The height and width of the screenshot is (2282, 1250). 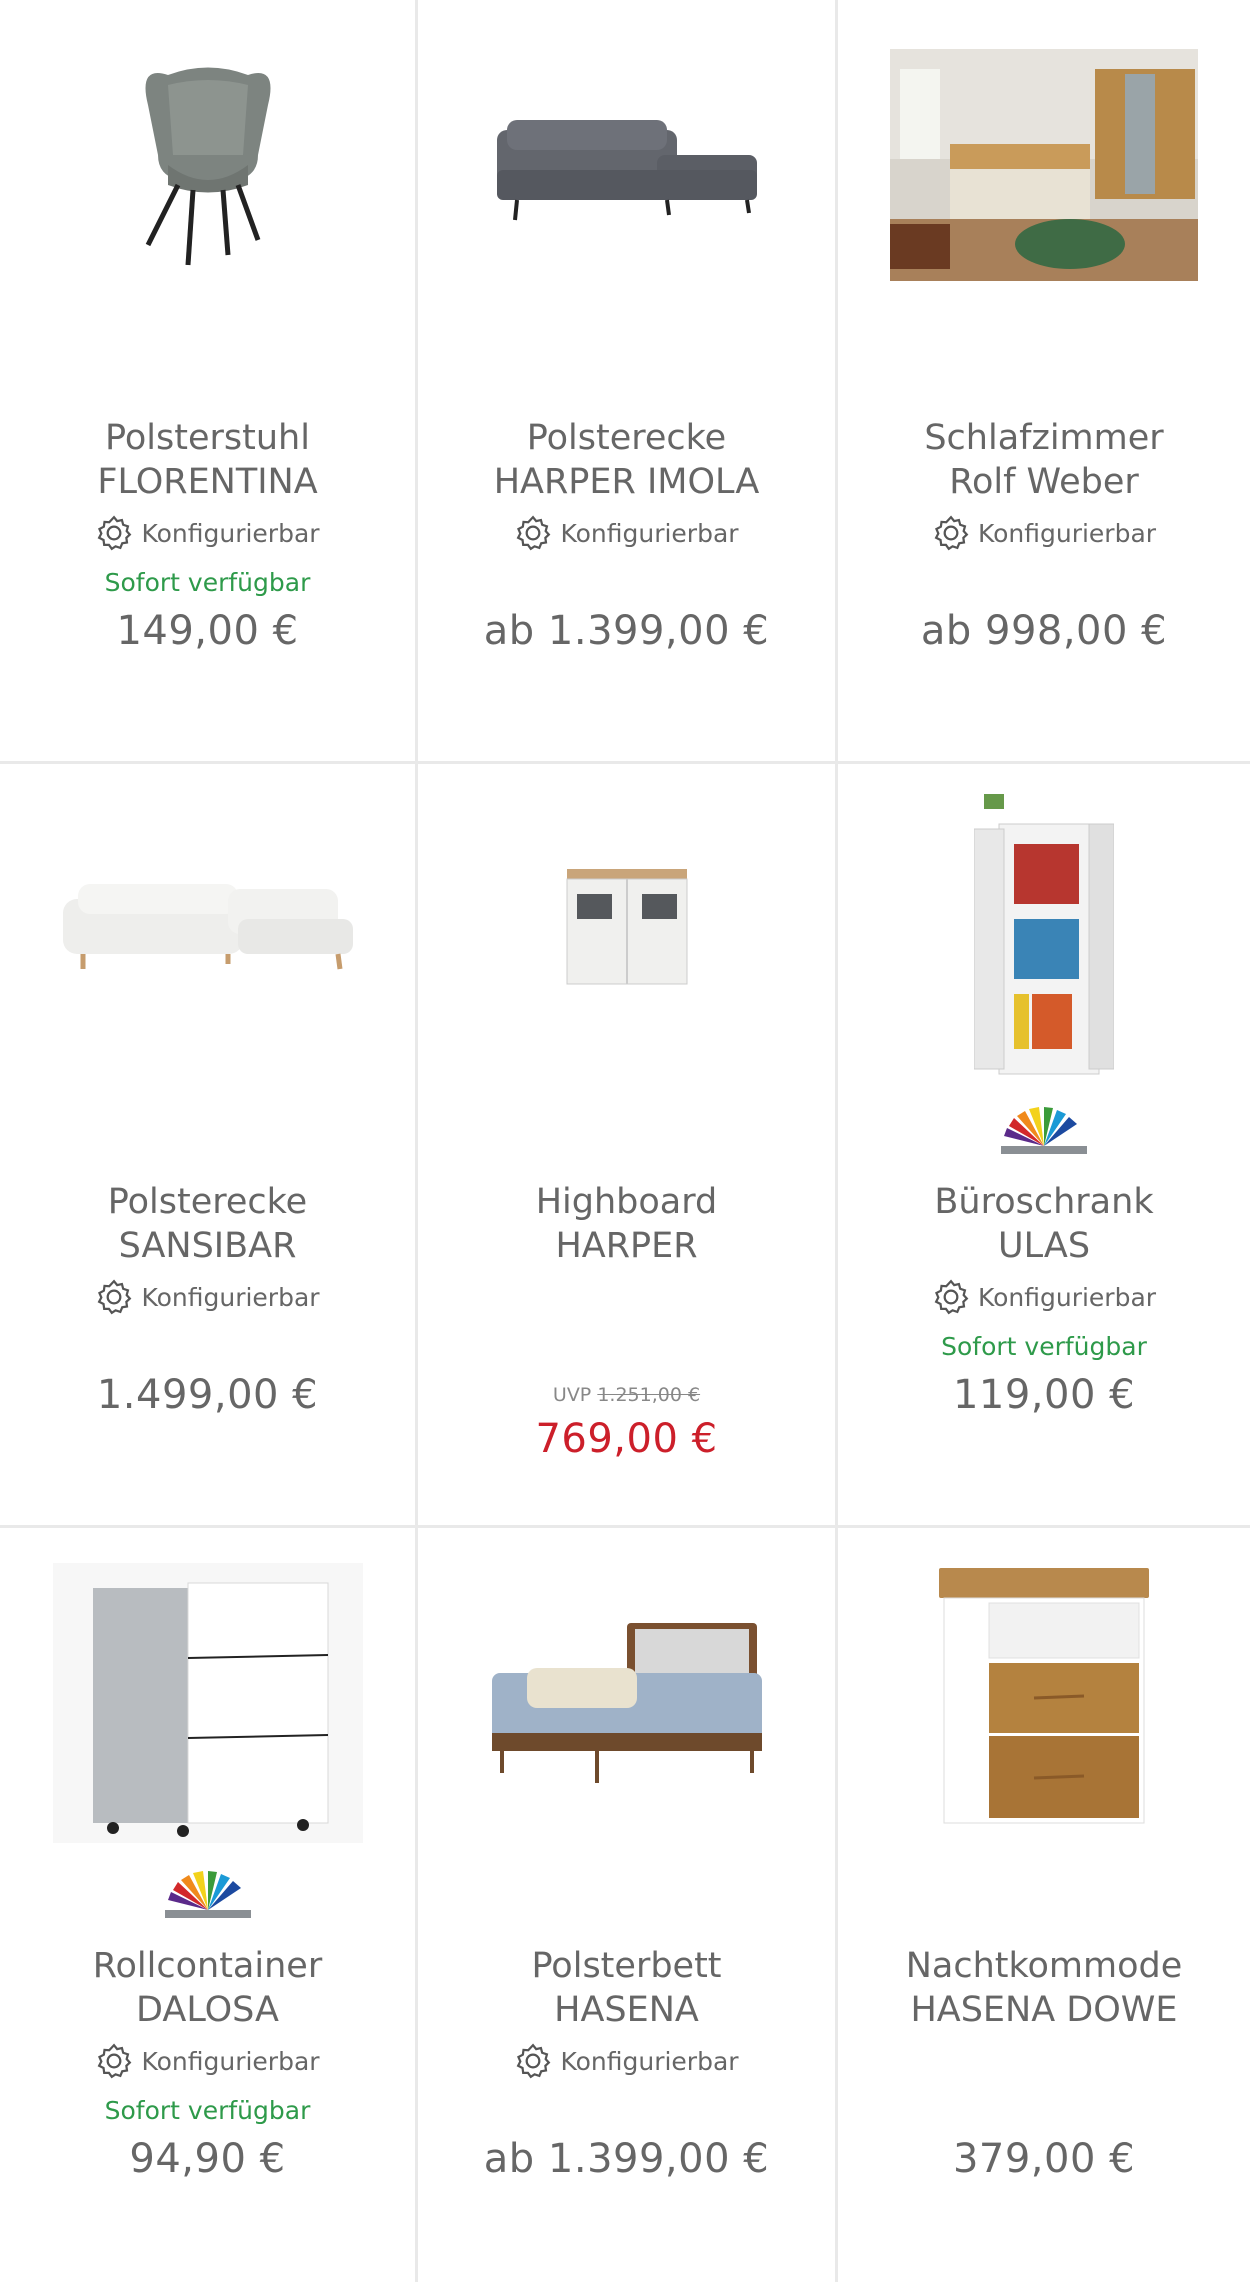 What do you see at coordinates (1044, 438) in the screenshot?
I see `product-title-line1: Schlafzimmer` at bounding box center [1044, 438].